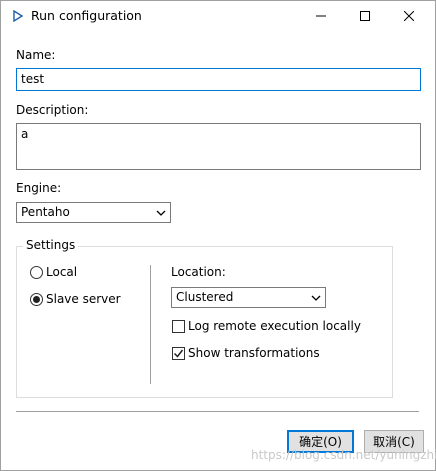  Describe the element at coordinates (39, 188) in the screenshot. I see `engine-label: Engine:` at that location.